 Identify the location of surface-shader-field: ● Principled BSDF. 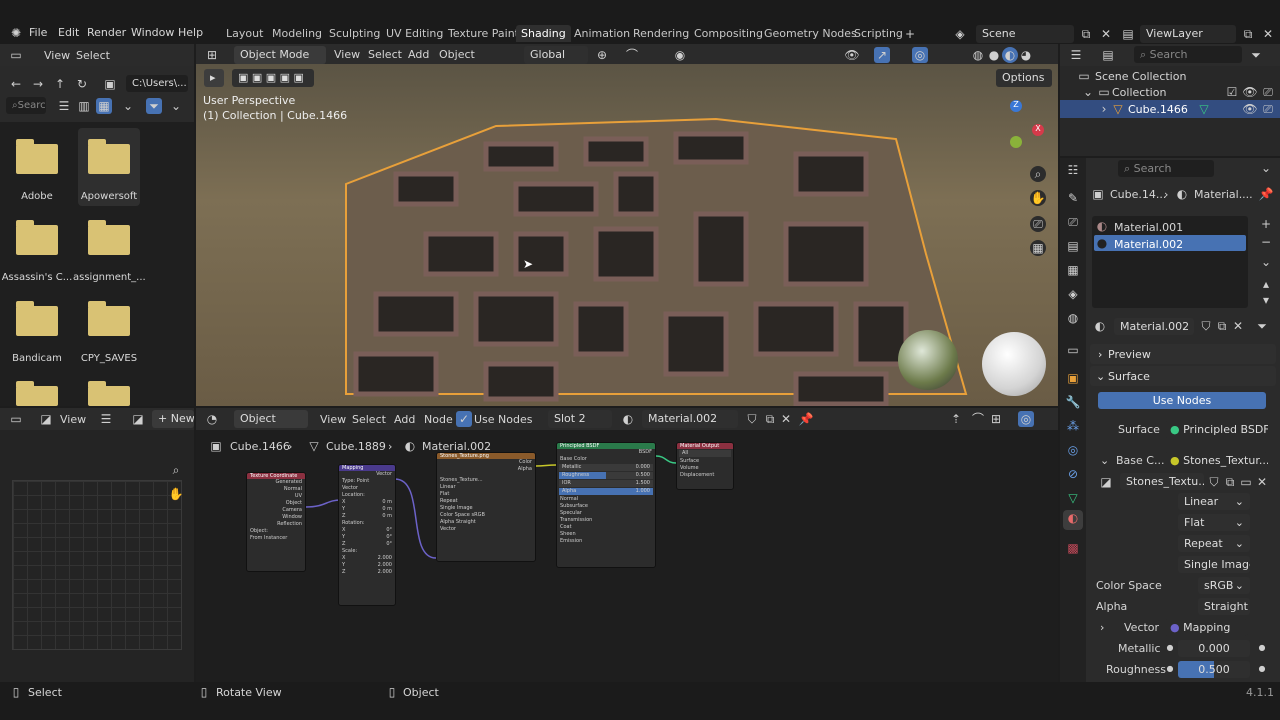
(1216, 429).